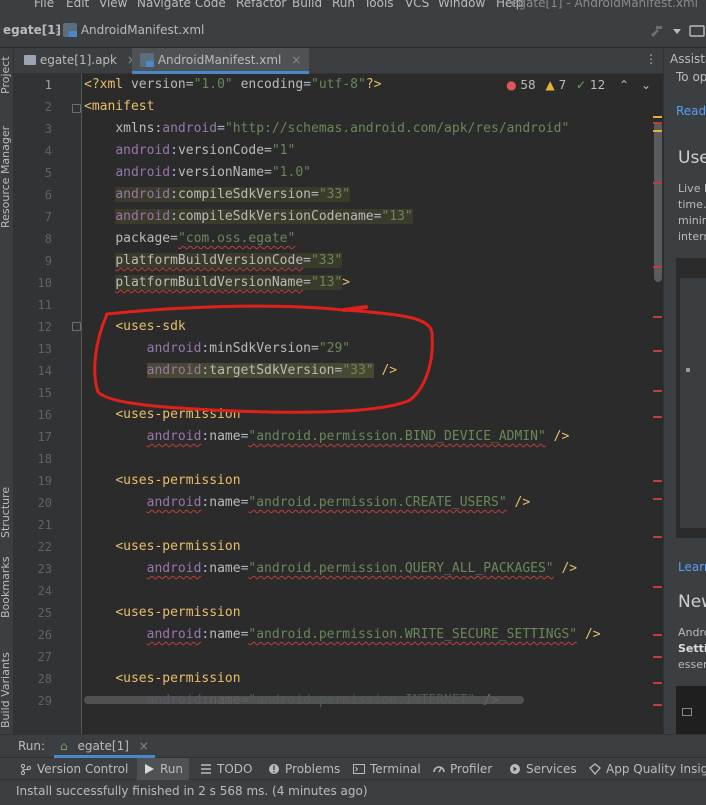  Describe the element at coordinates (77, 5) in the screenshot. I see `menu-edit: Edit` at that location.